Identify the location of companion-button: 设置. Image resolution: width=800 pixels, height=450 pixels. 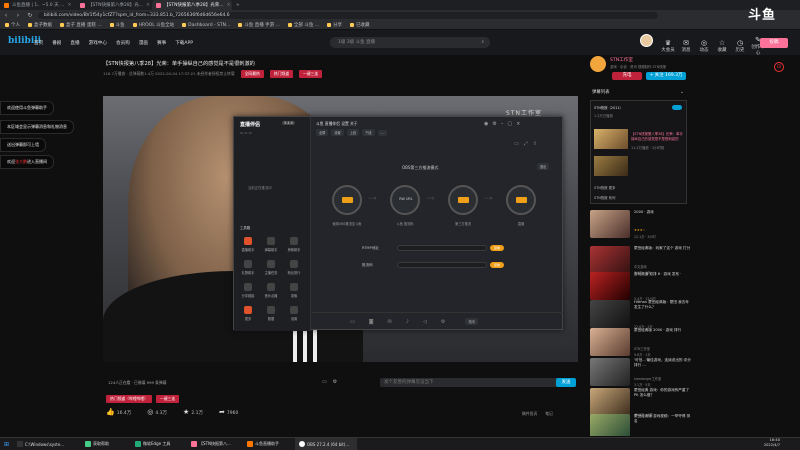
(337, 132).